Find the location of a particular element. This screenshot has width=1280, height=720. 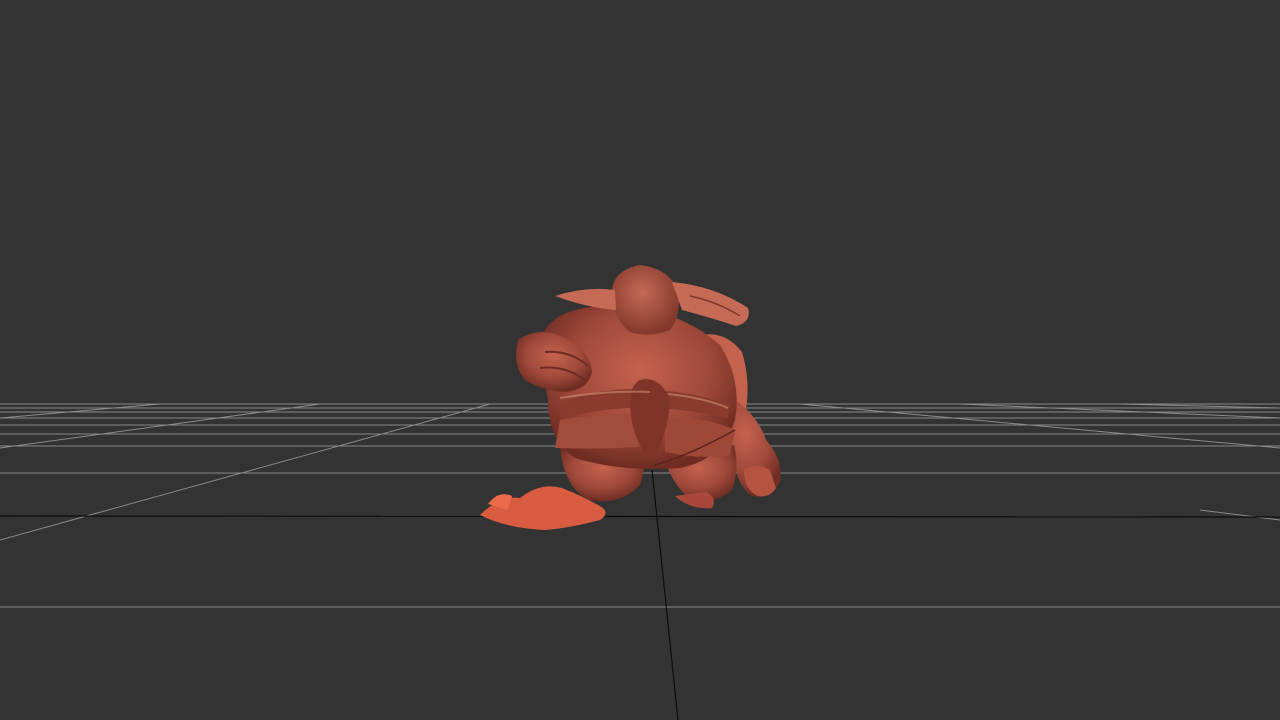

model-left-ear is located at coordinates (585, 299).